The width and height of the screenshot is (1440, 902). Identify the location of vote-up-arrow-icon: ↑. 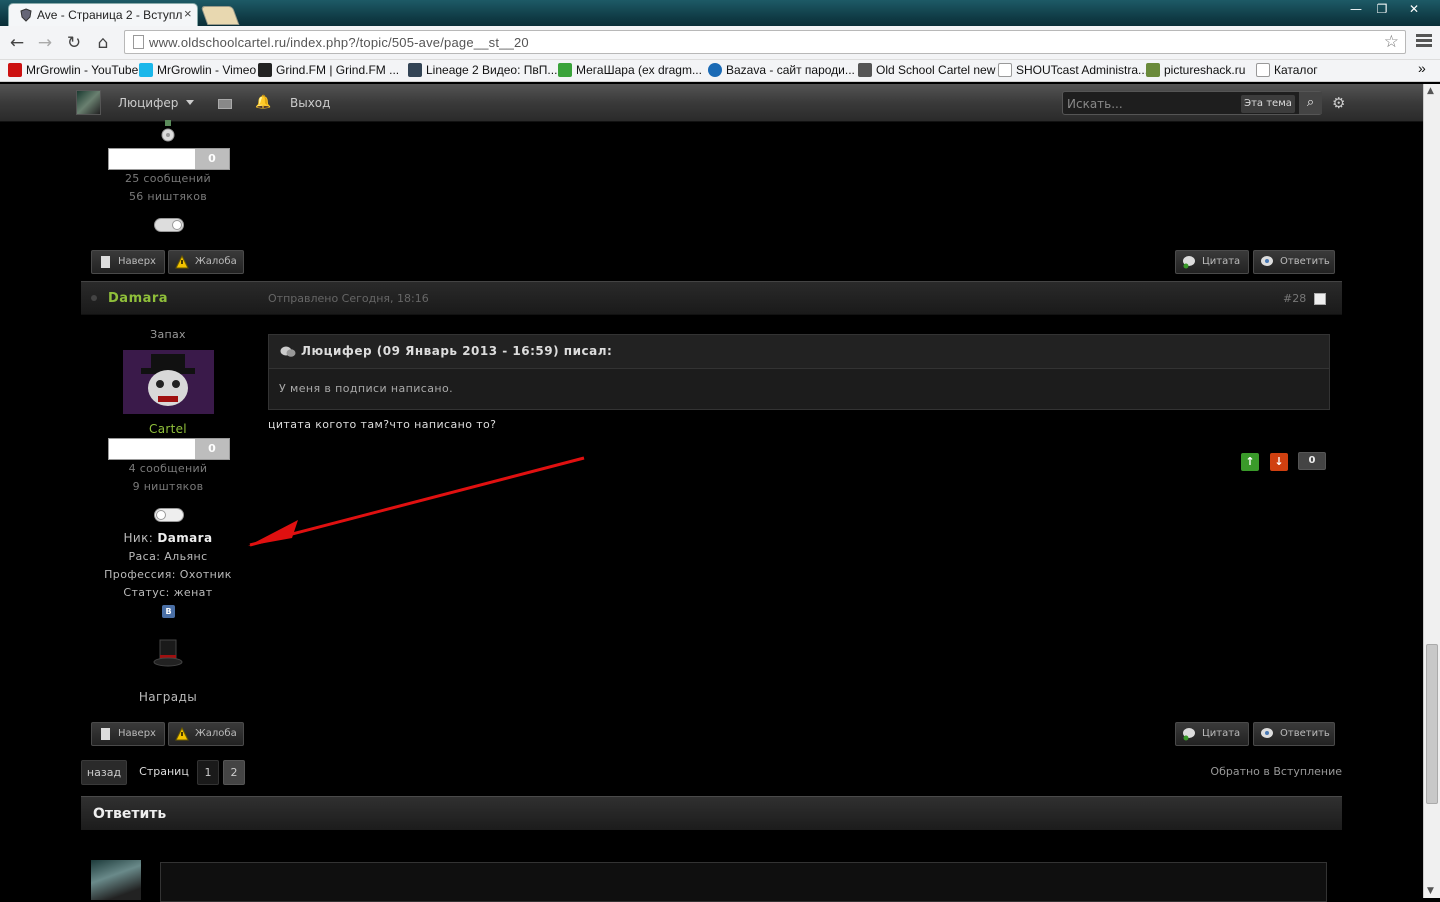
(1250, 462).